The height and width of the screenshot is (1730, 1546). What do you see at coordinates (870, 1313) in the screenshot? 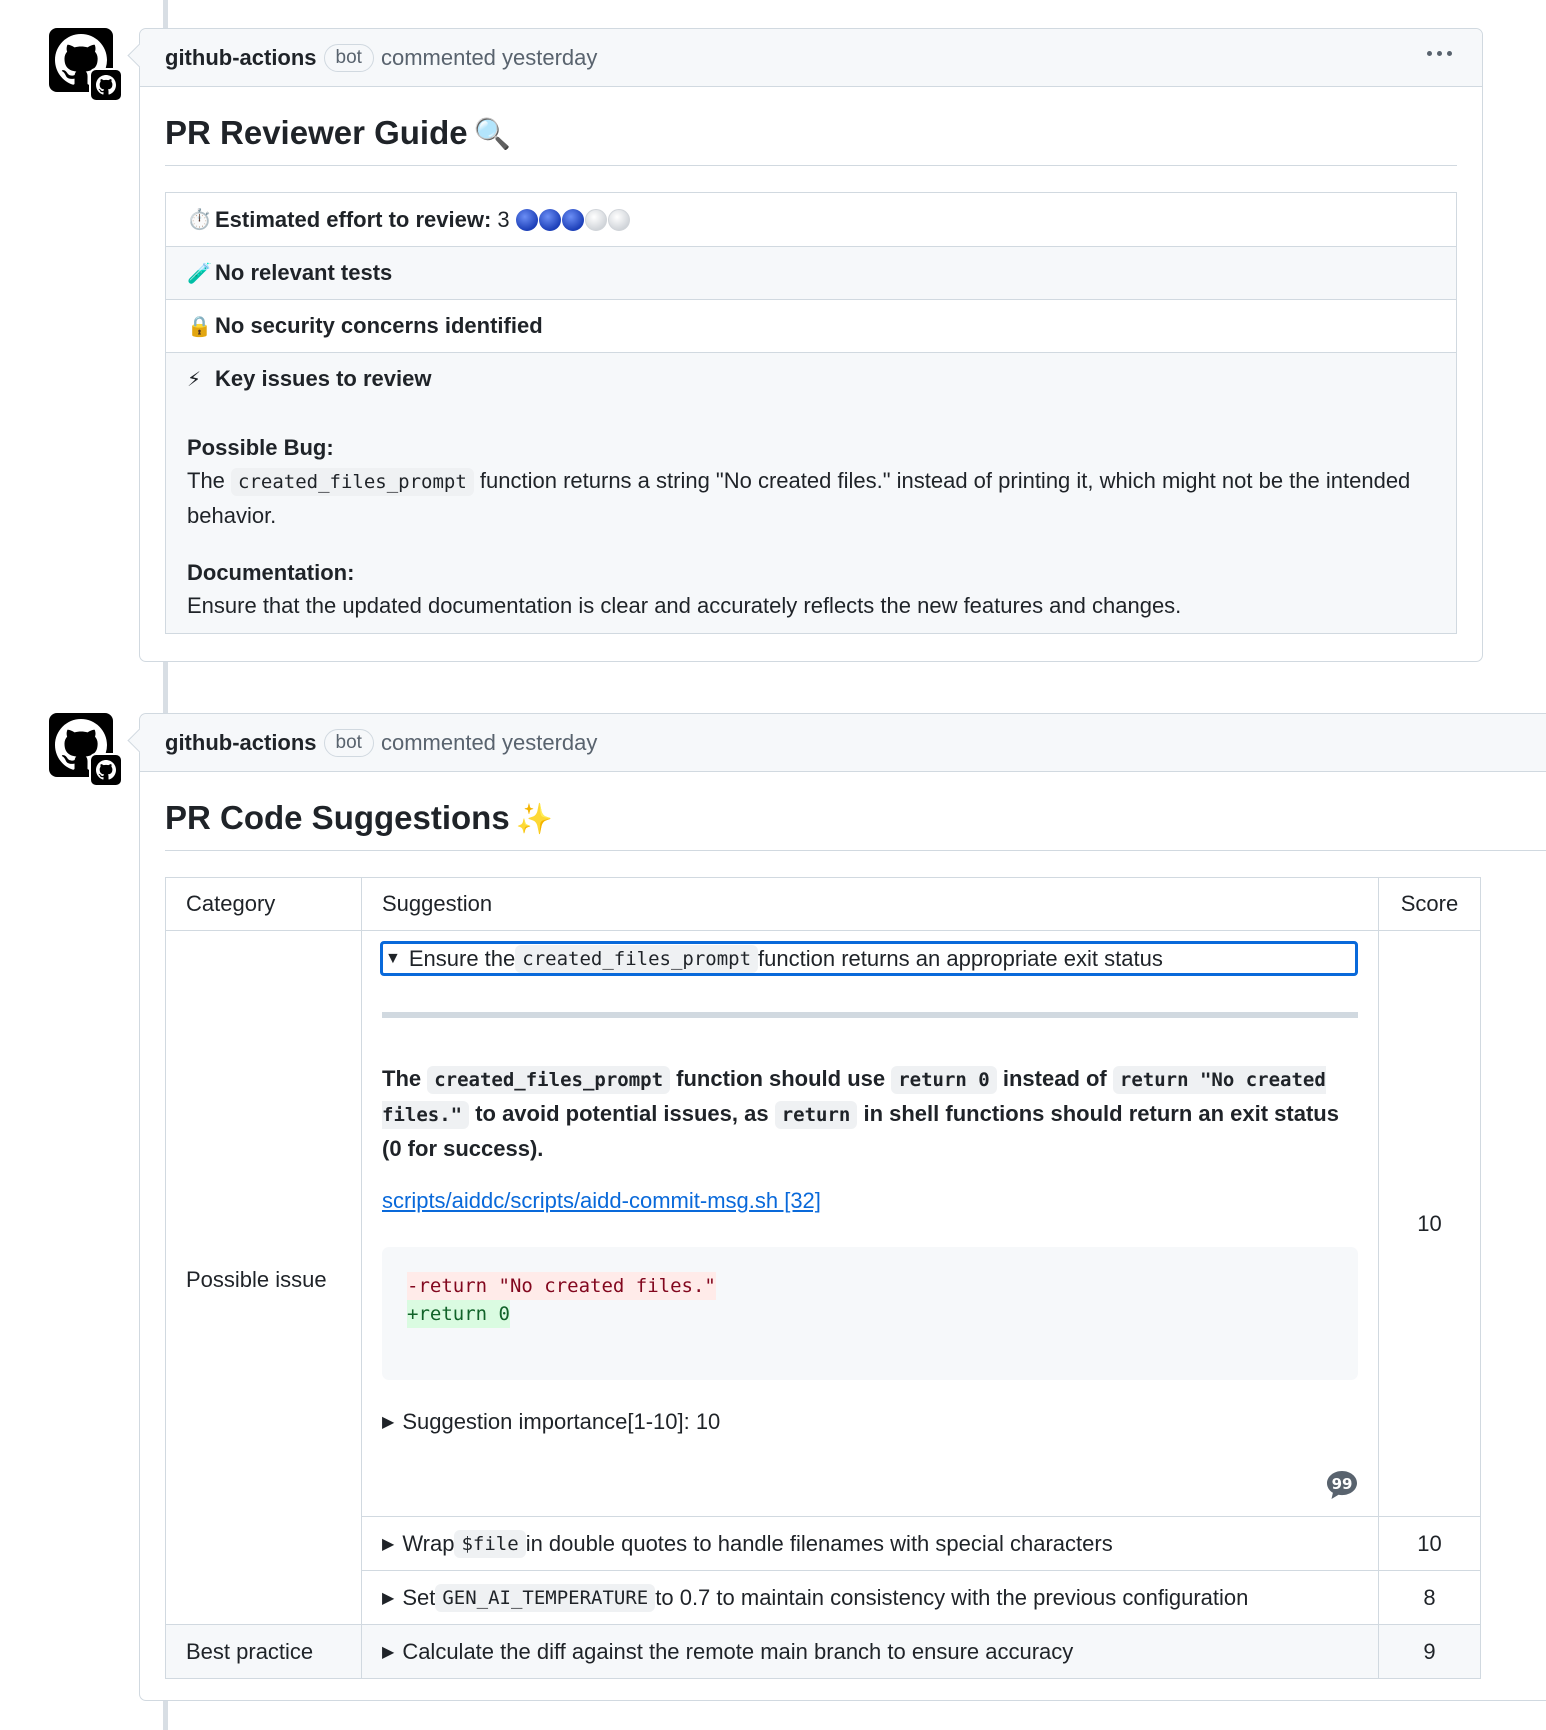
I see `diff-code-block: -return "No created files." +return 0` at bounding box center [870, 1313].